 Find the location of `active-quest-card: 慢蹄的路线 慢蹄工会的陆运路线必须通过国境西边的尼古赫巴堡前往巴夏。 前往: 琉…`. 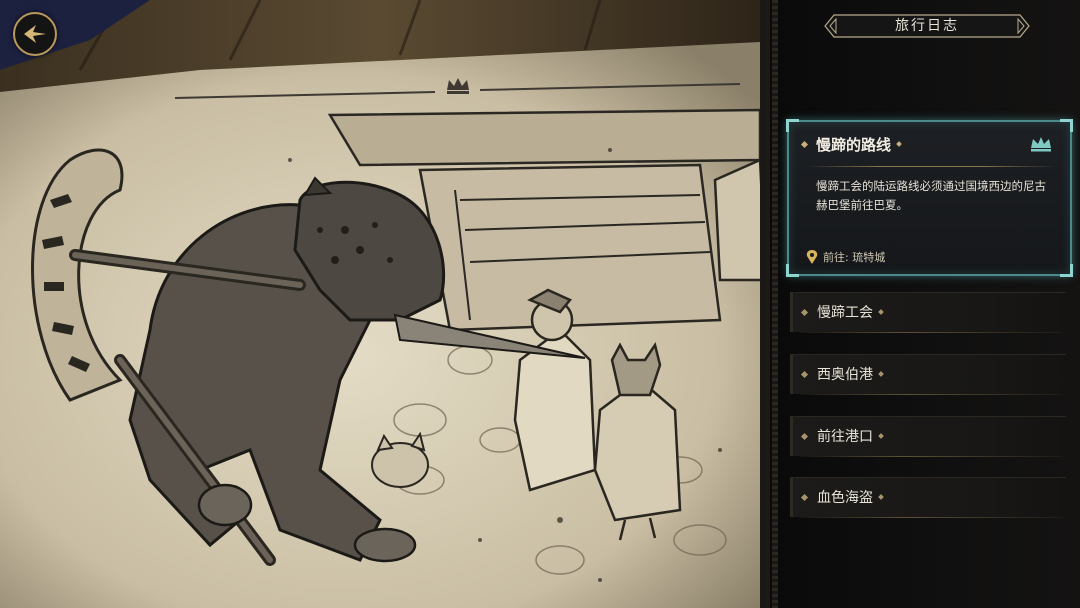

active-quest-card: 慢蹄的路线 慢蹄工会的陆运路线必须通过国境西边的尼古赫巴堡前往巴夏。 前往: 琉… is located at coordinates (929, 198).